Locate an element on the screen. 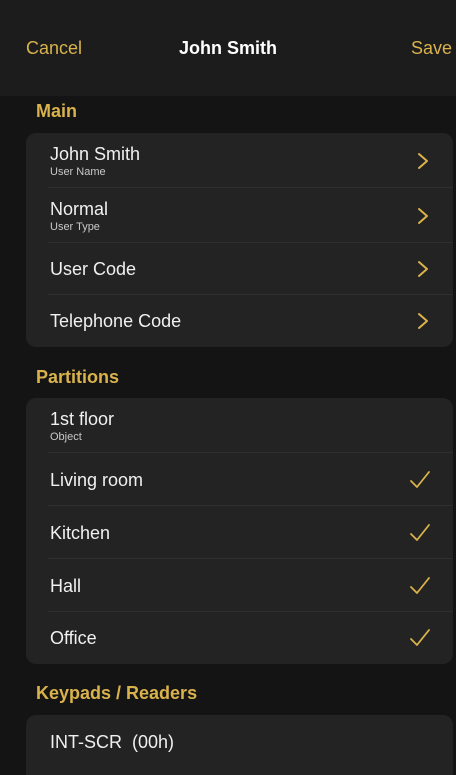 The width and height of the screenshot is (456, 775). keypads-card: INT-SCR (00h) is located at coordinates (239, 745).